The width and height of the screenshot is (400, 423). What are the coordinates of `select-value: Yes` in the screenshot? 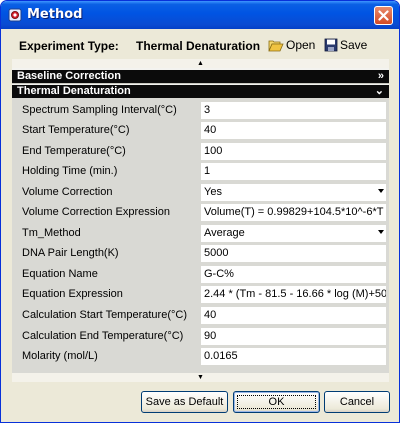 It's located at (213, 192).